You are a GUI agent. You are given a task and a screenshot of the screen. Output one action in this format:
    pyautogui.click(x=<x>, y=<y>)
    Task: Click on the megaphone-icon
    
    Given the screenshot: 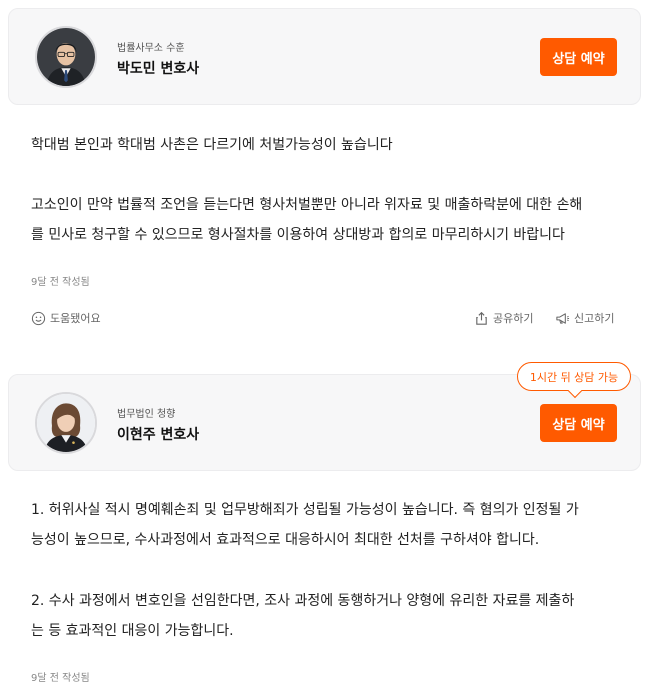 What is the action you would take?
    pyautogui.click(x=563, y=318)
    